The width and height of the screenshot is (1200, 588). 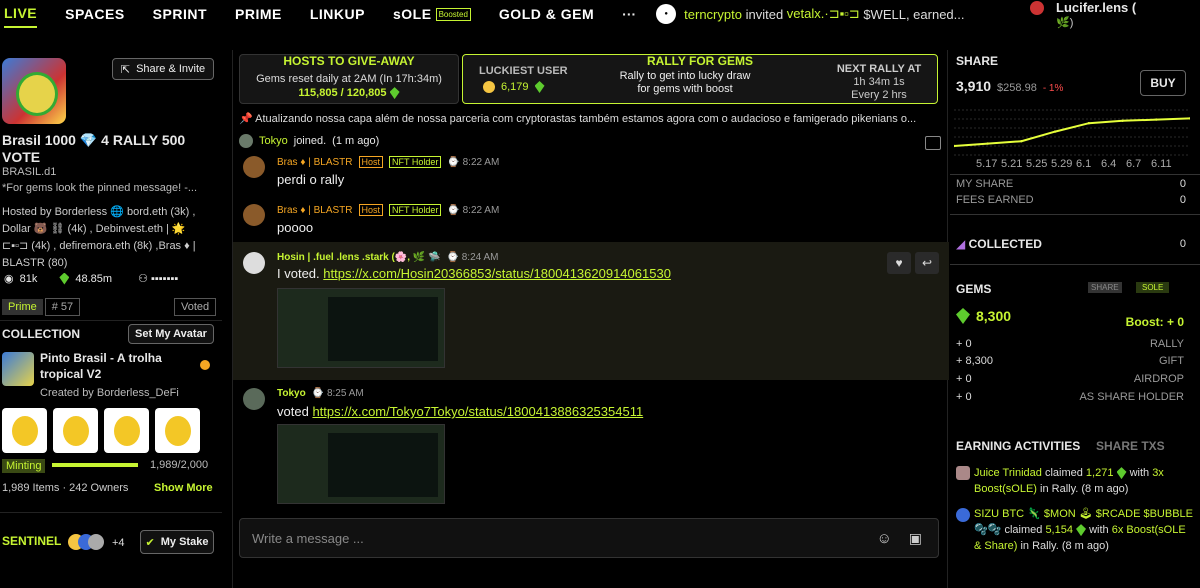 What do you see at coordinates (120, 366) in the screenshot?
I see `collection-name: Pinto Brasil - A trolha tropical V2` at bounding box center [120, 366].